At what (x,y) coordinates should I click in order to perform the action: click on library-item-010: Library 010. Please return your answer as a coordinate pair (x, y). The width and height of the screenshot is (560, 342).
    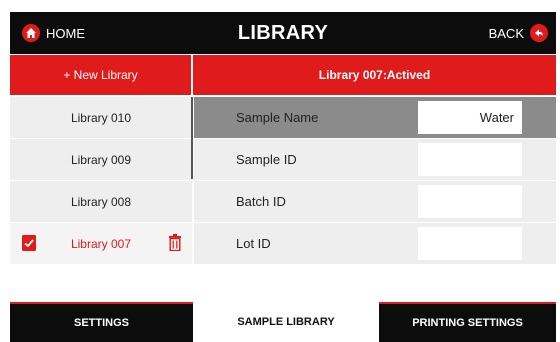
    Looking at the image, I should click on (101, 117).